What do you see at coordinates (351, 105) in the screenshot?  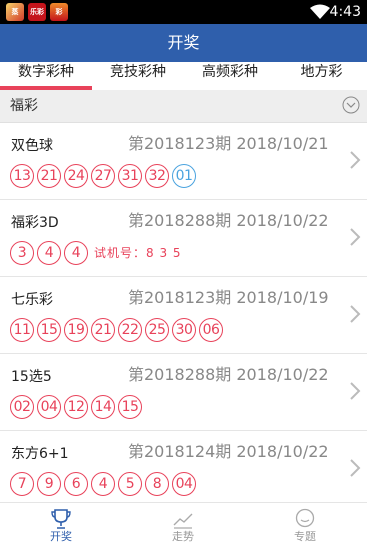 I see `chevron-down-circle-icon` at bounding box center [351, 105].